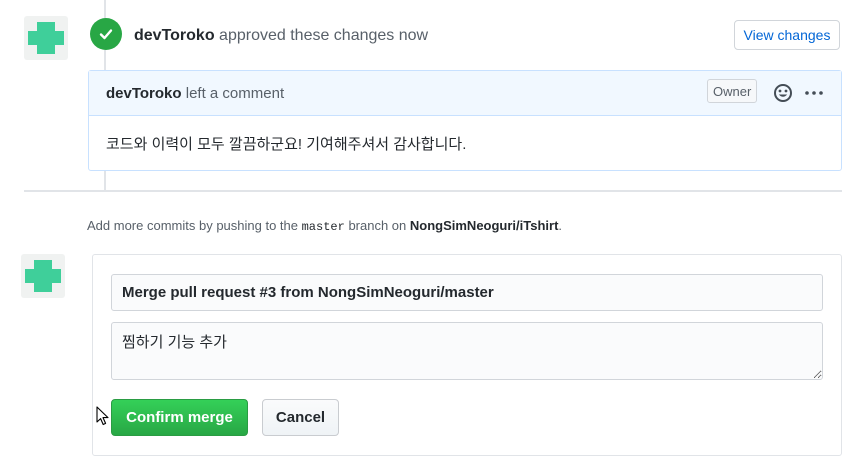 The width and height of the screenshot is (854, 471). I want to click on review-author-link: devToroko, so click(174, 35).